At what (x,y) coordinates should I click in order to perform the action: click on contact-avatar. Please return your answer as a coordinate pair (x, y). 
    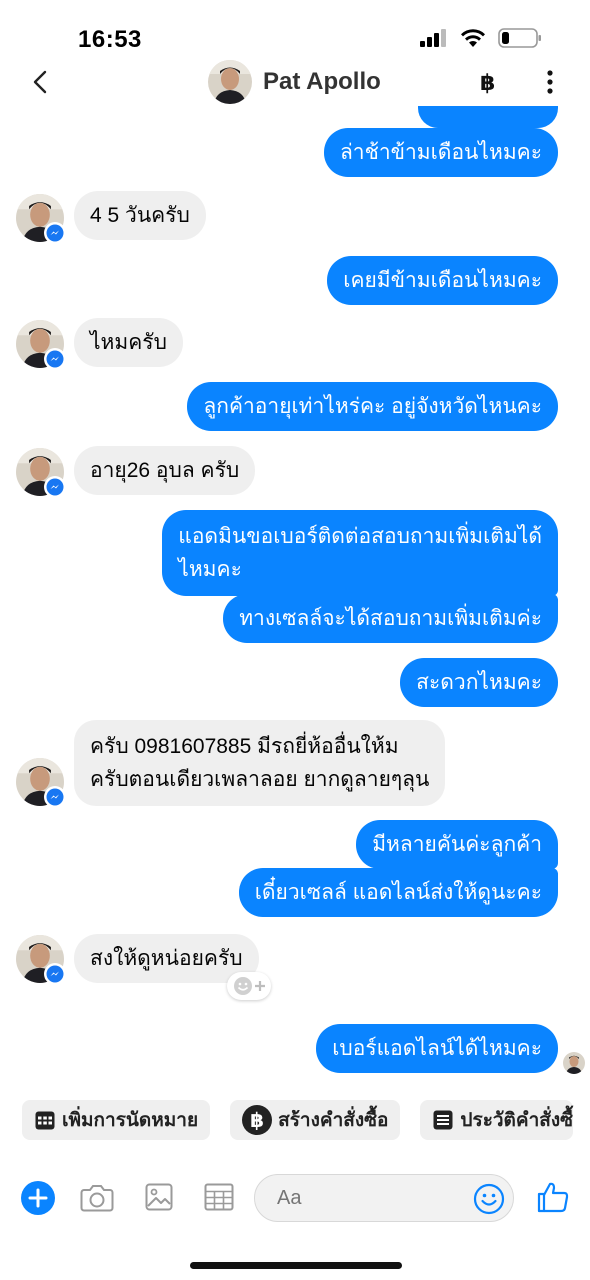
    Looking at the image, I should click on (230, 82).